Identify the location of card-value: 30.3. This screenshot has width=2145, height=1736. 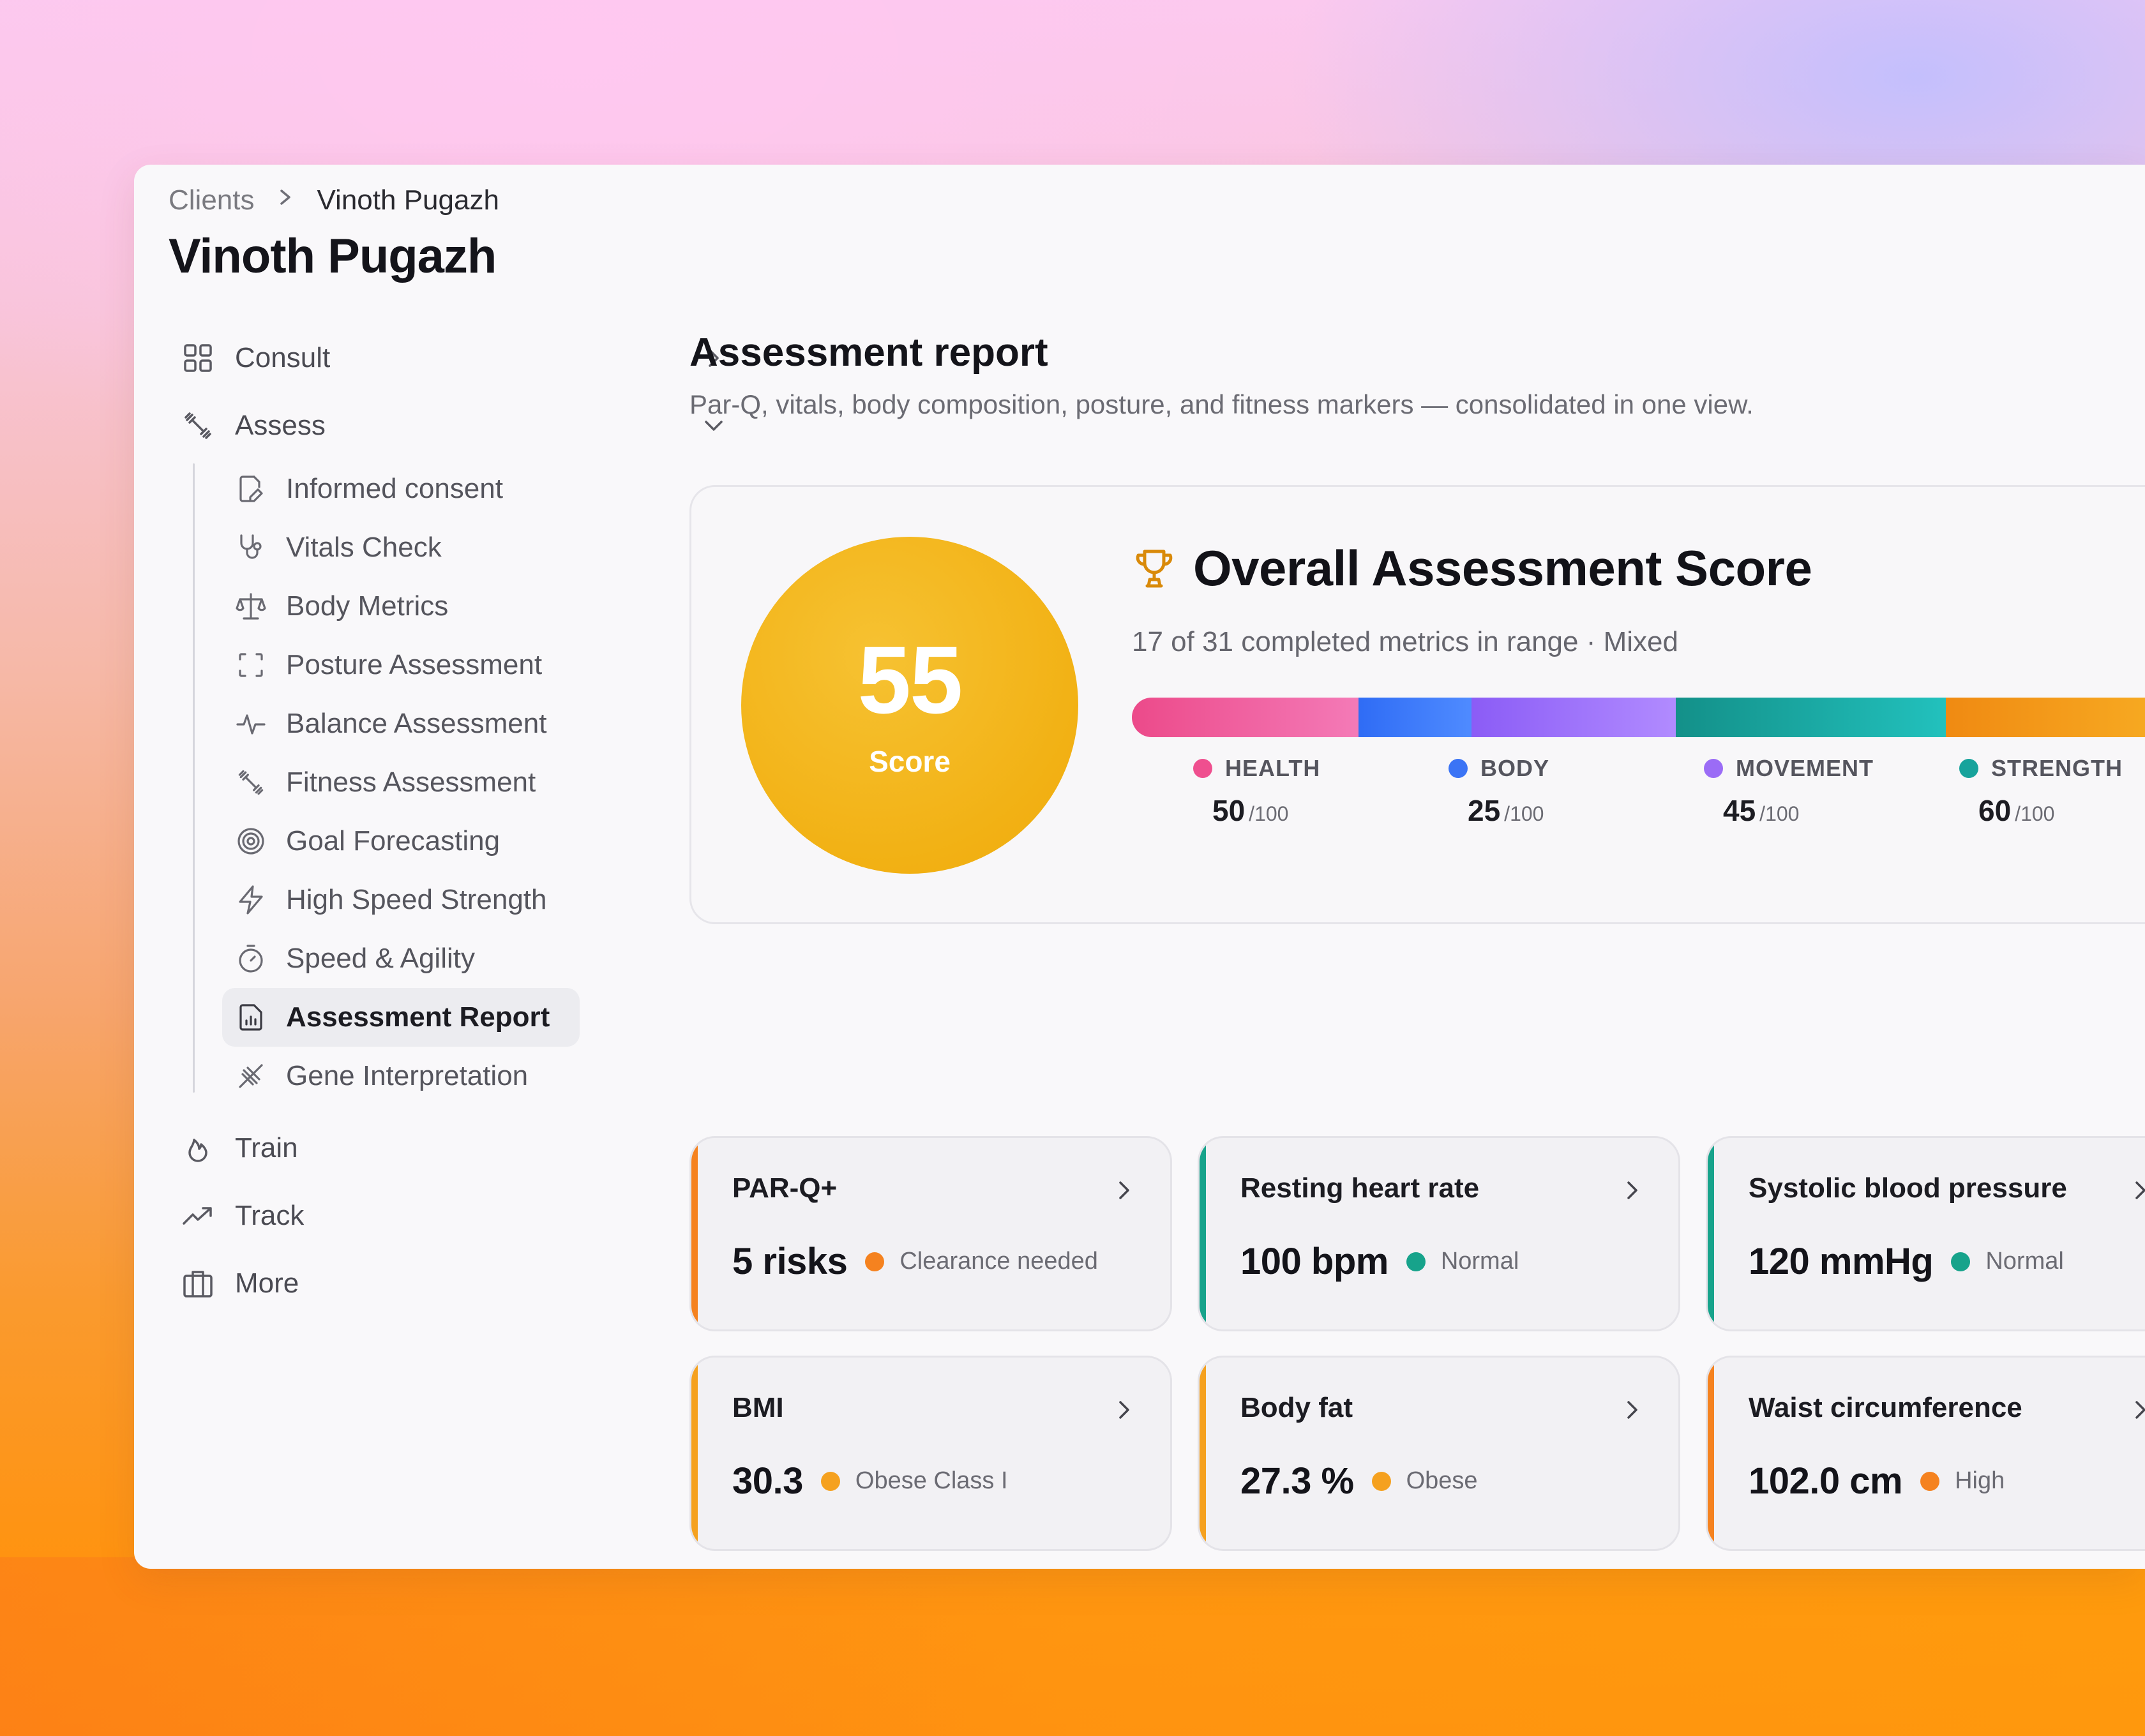
(767, 1481).